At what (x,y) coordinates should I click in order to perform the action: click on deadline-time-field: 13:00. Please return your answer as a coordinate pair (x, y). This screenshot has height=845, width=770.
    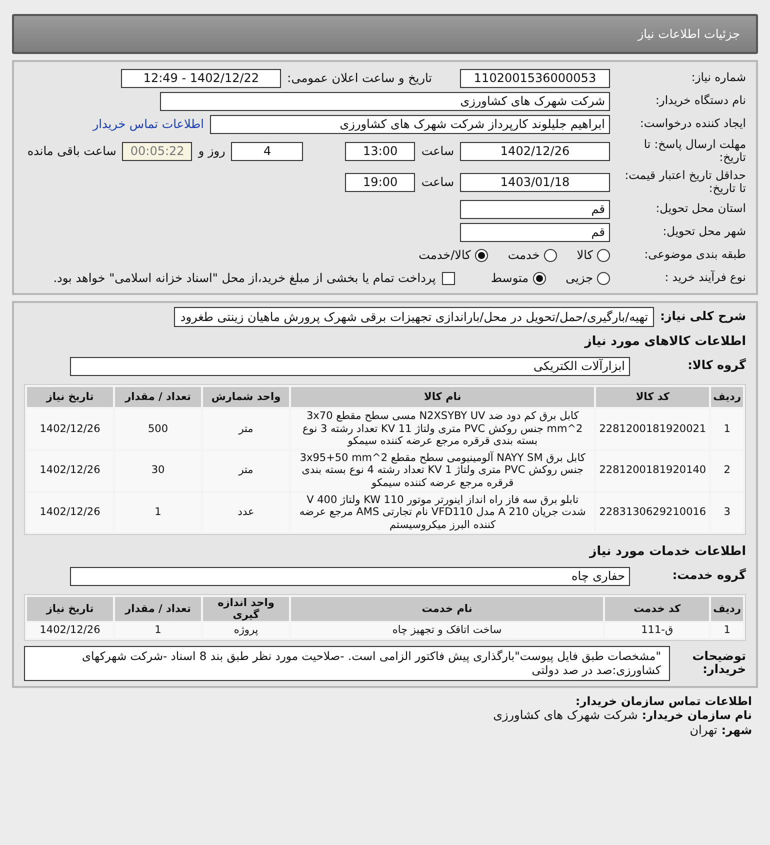
    Looking at the image, I should click on (380, 151).